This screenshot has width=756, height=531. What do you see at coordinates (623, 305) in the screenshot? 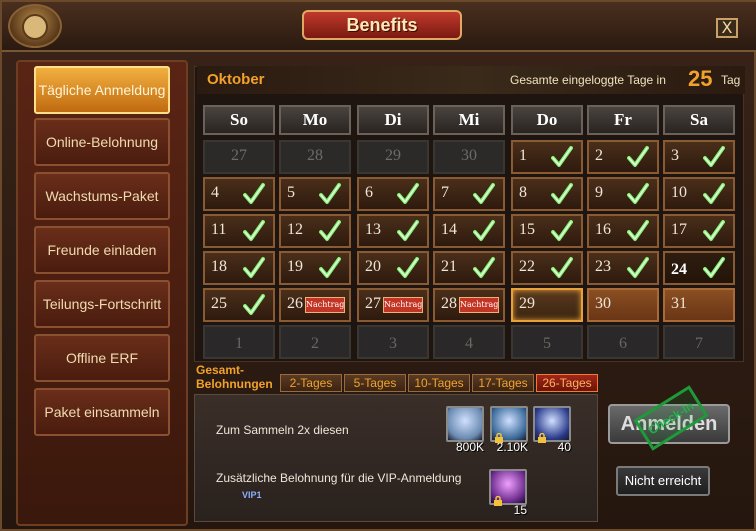
I see `calendar-day-cell: 30` at bounding box center [623, 305].